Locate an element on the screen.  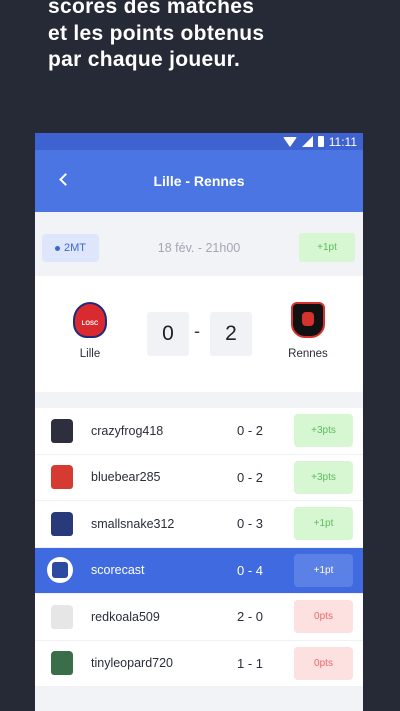
back-button is located at coordinates (64, 179).